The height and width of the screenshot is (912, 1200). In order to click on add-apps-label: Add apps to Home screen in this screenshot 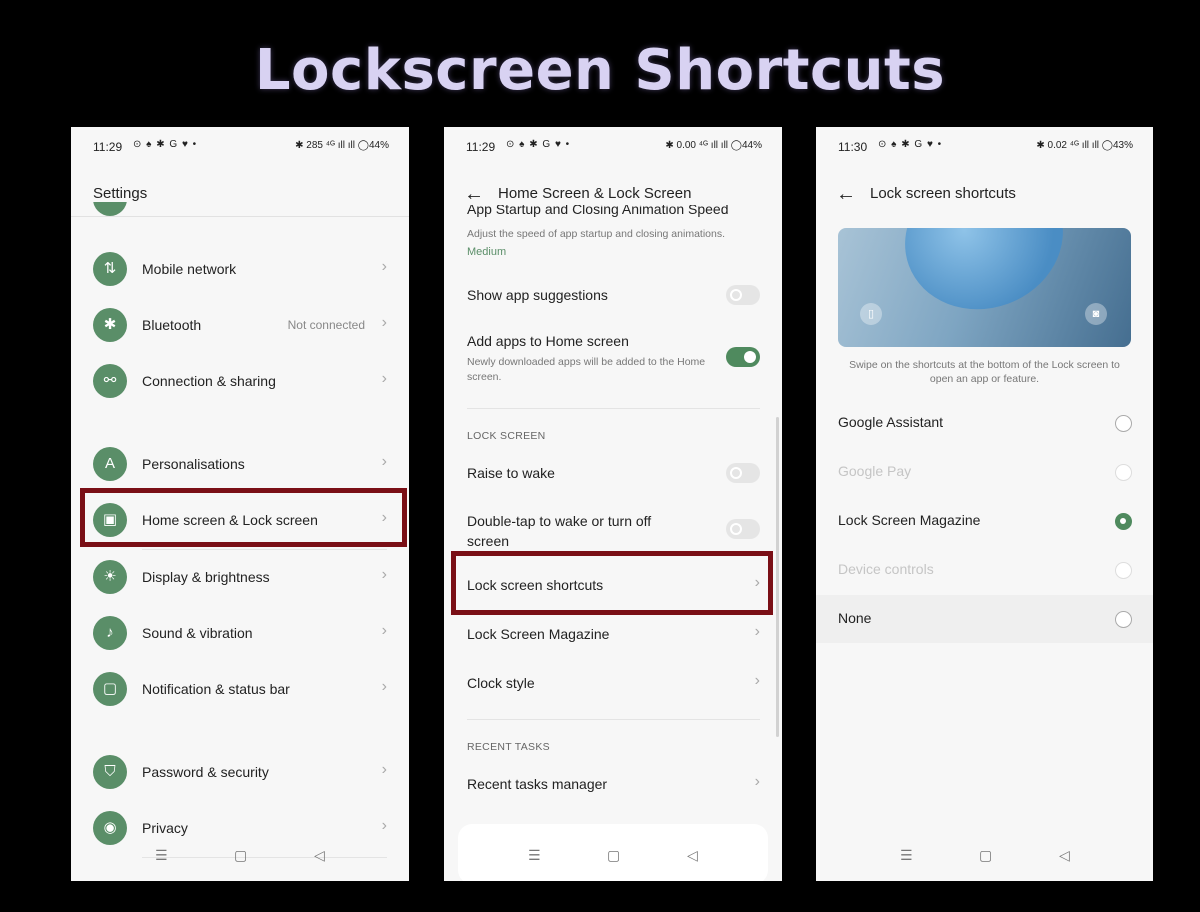, I will do `click(548, 341)`.